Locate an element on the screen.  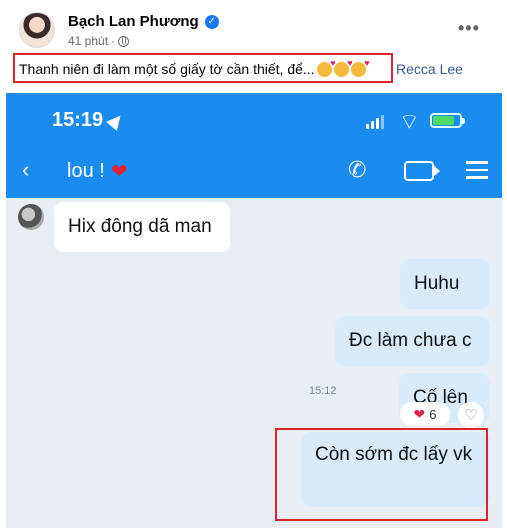
heart-outline-icon: ♡ is located at coordinates (471, 415).